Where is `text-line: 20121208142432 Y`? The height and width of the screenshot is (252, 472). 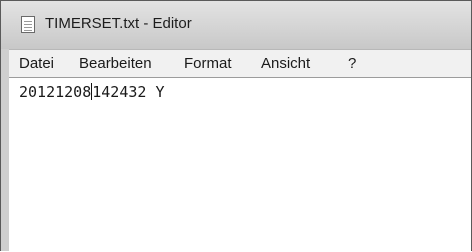 text-line: 20121208142432 Y is located at coordinates (92, 92).